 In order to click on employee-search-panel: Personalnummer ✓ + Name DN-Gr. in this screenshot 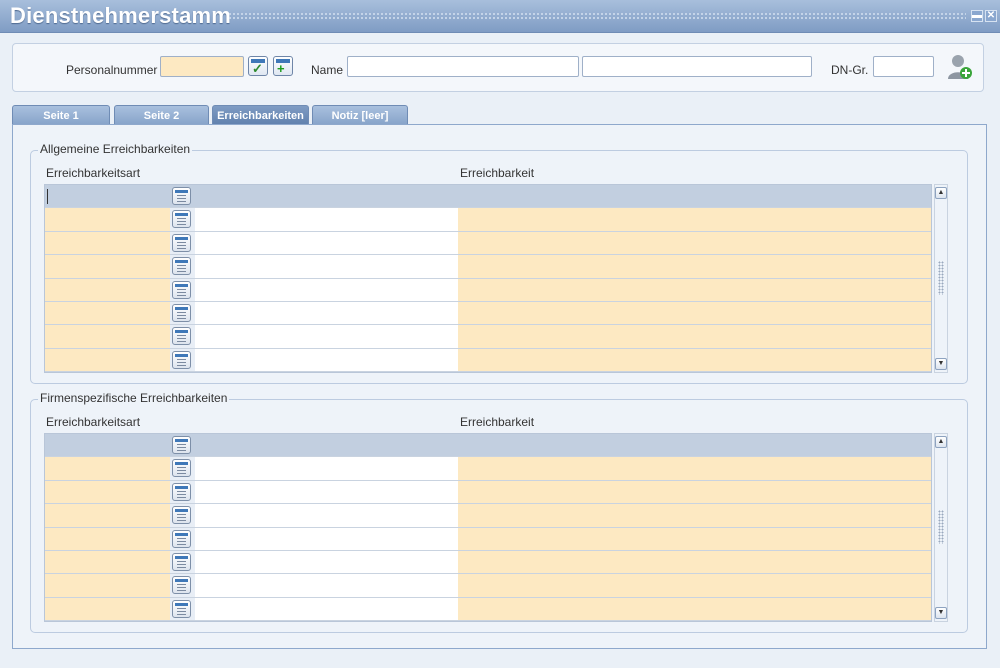, I will do `click(498, 67)`.